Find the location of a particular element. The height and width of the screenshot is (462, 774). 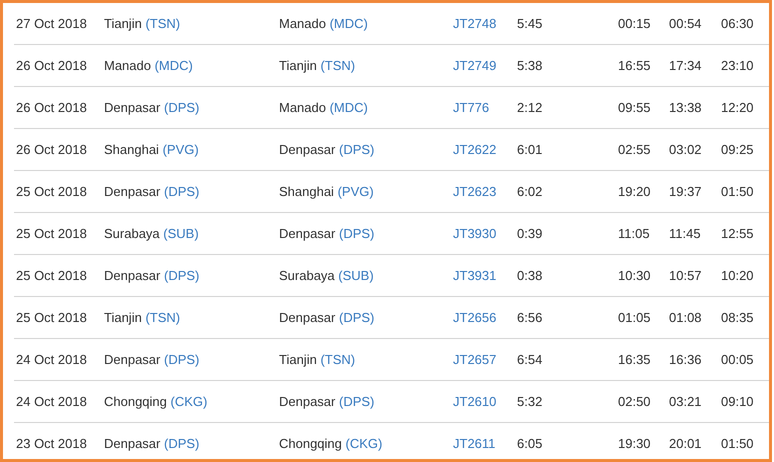

time-cell-text: 03:02 is located at coordinates (686, 149).